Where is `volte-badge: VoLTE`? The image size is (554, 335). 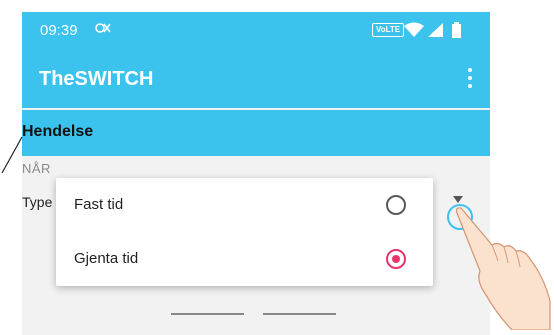 volte-badge: VoLTE is located at coordinates (388, 30).